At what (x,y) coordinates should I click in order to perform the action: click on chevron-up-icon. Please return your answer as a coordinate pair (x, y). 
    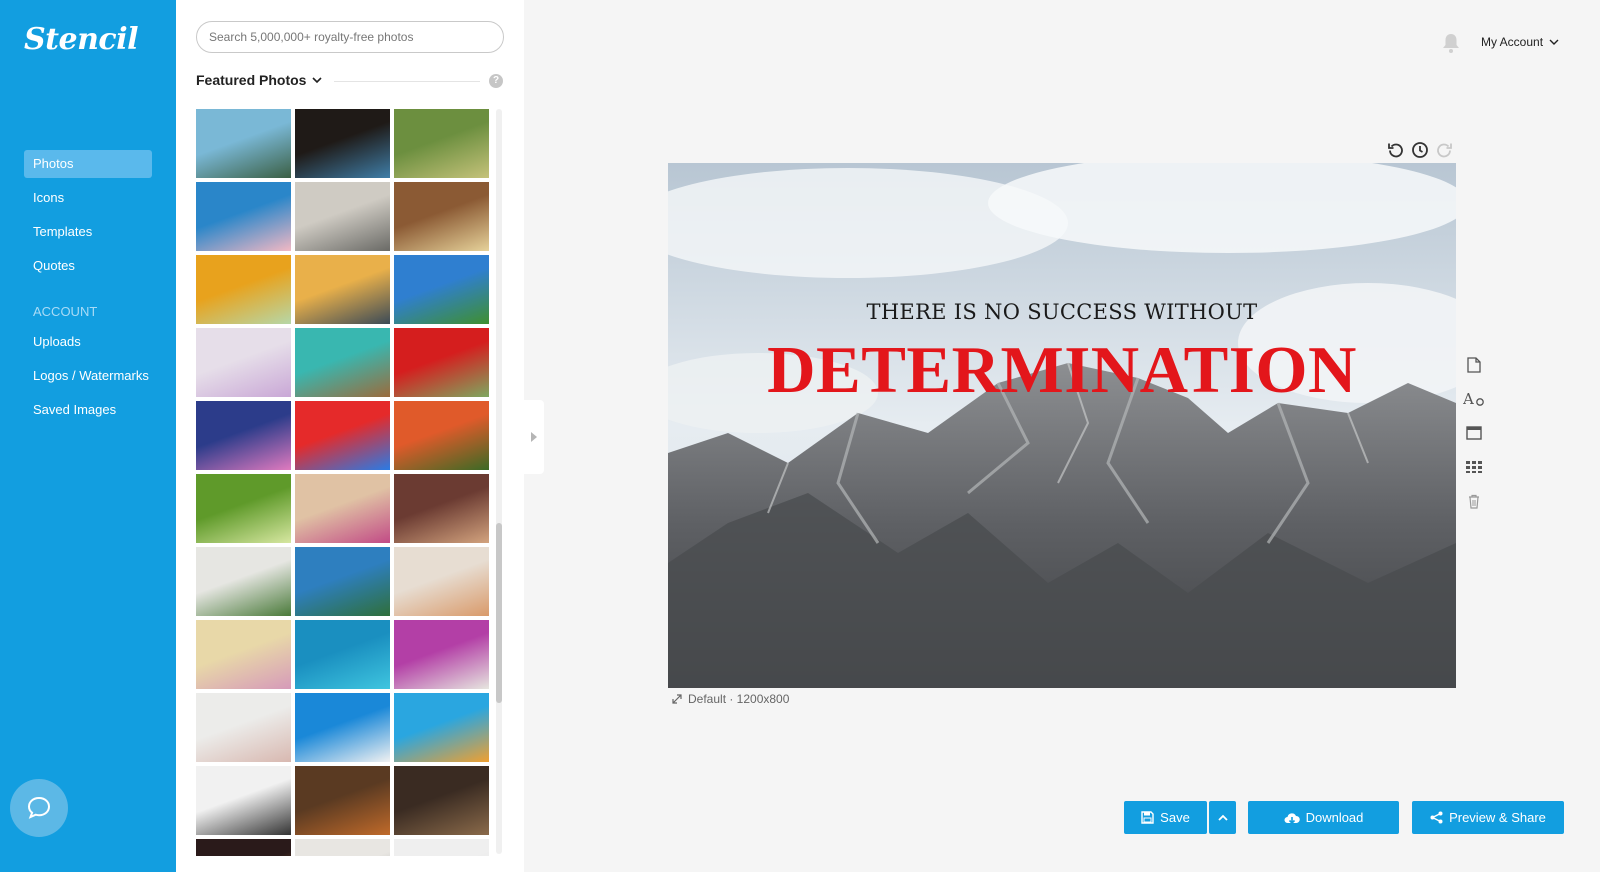
    Looking at the image, I should click on (1222, 817).